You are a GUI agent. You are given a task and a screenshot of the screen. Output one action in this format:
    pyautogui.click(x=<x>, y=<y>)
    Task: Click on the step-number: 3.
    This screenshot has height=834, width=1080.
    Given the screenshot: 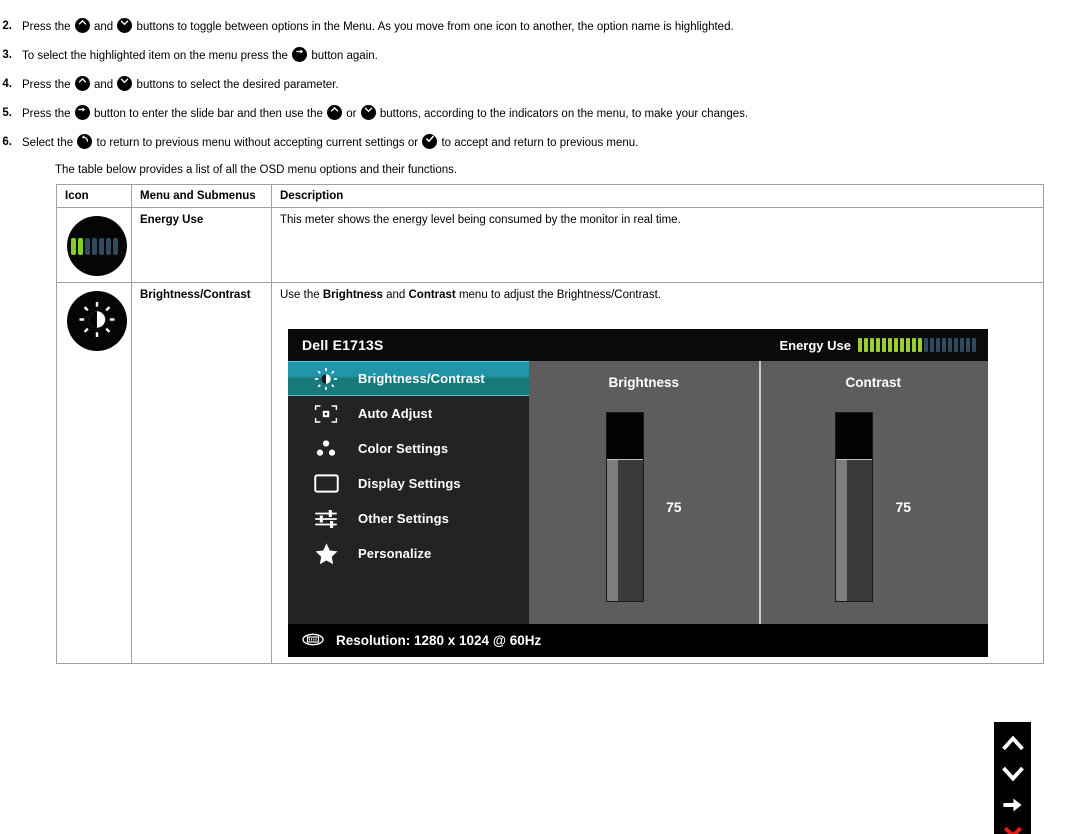 What is the action you would take?
    pyautogui.click(x=7, y=55)
    